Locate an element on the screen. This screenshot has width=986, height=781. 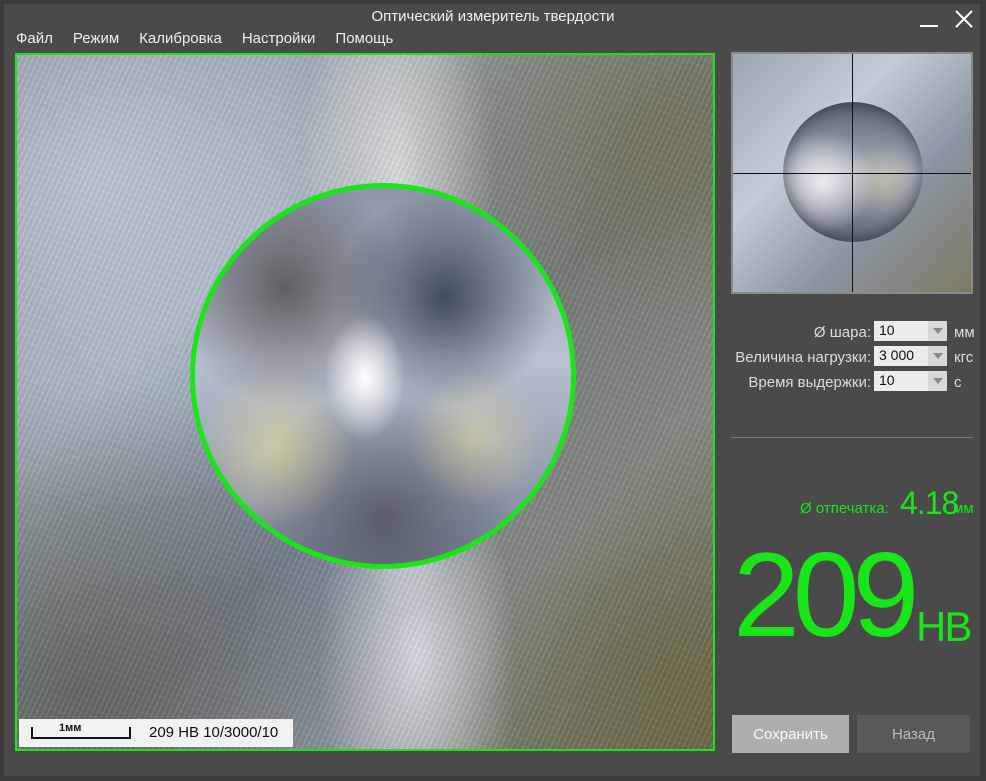
menu-calibration: Калибровка is located at coordinates (180, 39).